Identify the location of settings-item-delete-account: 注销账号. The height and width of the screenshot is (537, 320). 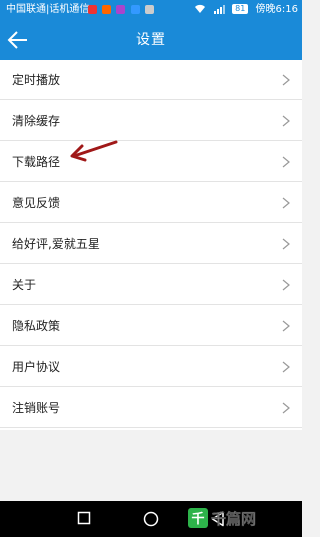
(151, 408).